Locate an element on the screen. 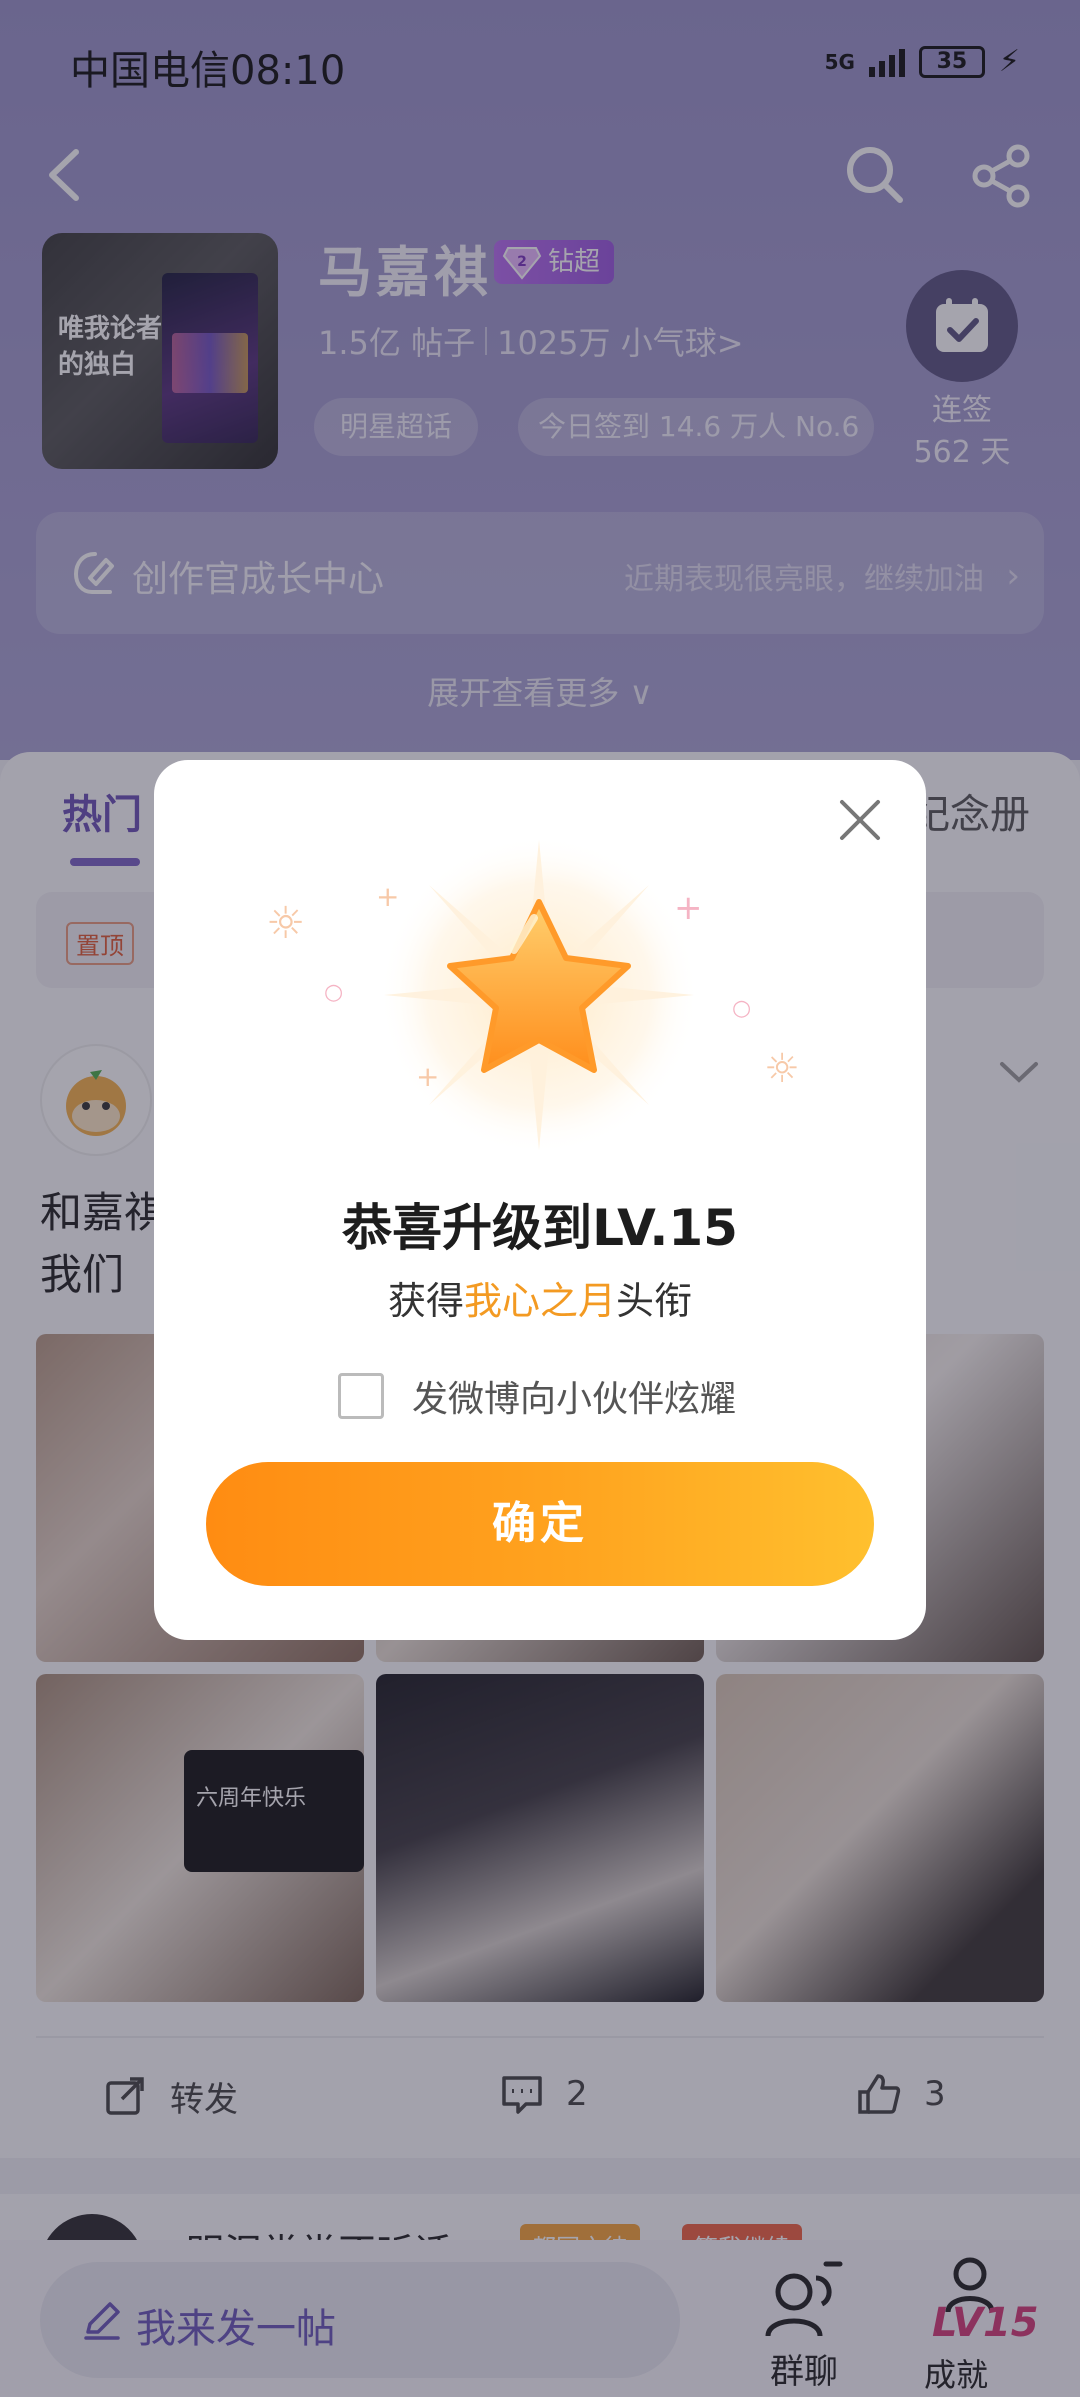  confirm-button: 确定 is located at coordinates (540, 1524).